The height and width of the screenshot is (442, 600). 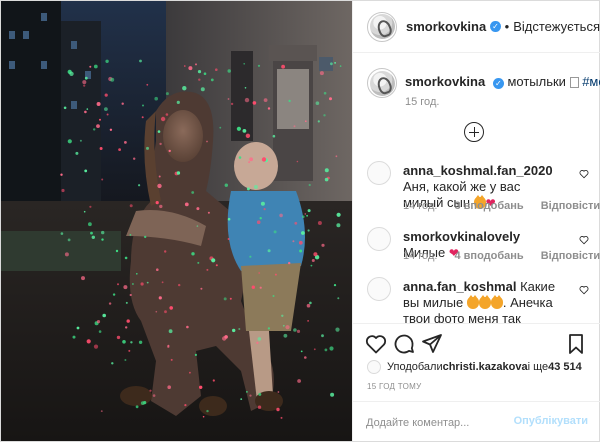 What do you see at coordinates (576, 344) in the screenshot?
I see `bookmark-icon` at bounding box center [576, 344].